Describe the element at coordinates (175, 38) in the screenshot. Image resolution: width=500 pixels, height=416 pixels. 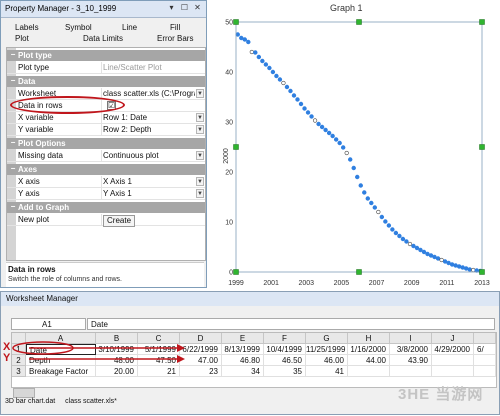
I see `tab-error-bars: Error Bars` at that location.